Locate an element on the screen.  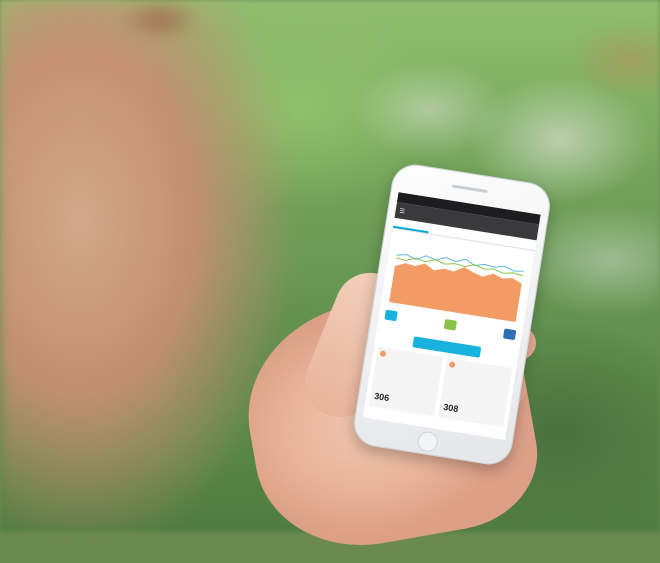
card-value: 306 is located at coordinates (382, 397).